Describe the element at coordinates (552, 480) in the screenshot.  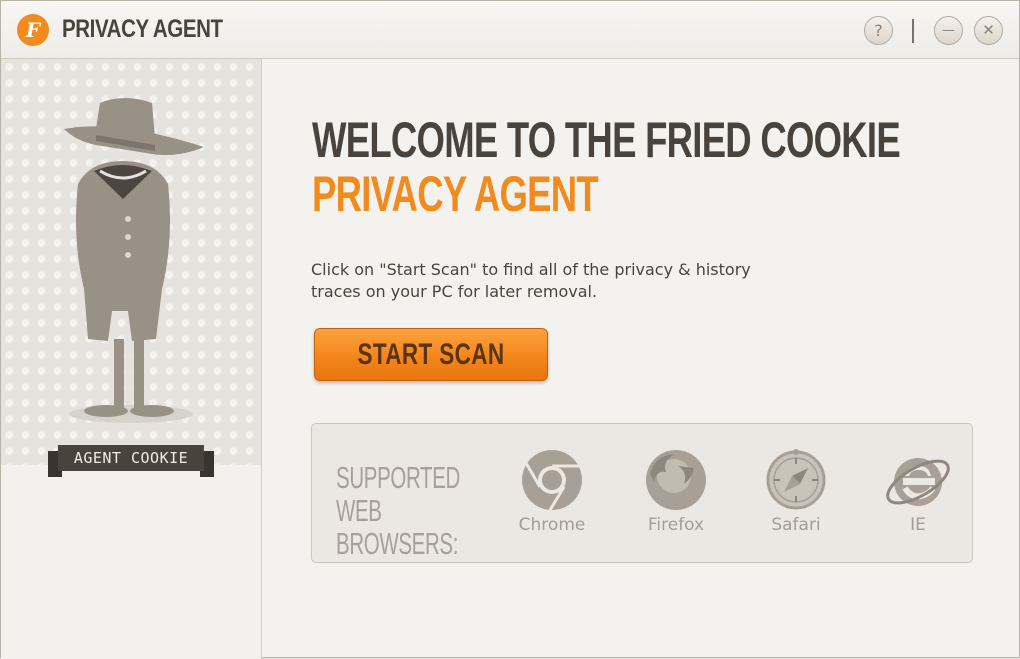
I see `chrome-icon` at that location.